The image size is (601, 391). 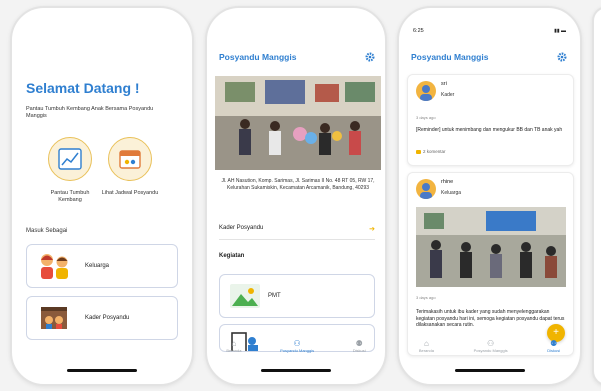 I want to click on growth-monitor-button, so click(x=70, y=159).